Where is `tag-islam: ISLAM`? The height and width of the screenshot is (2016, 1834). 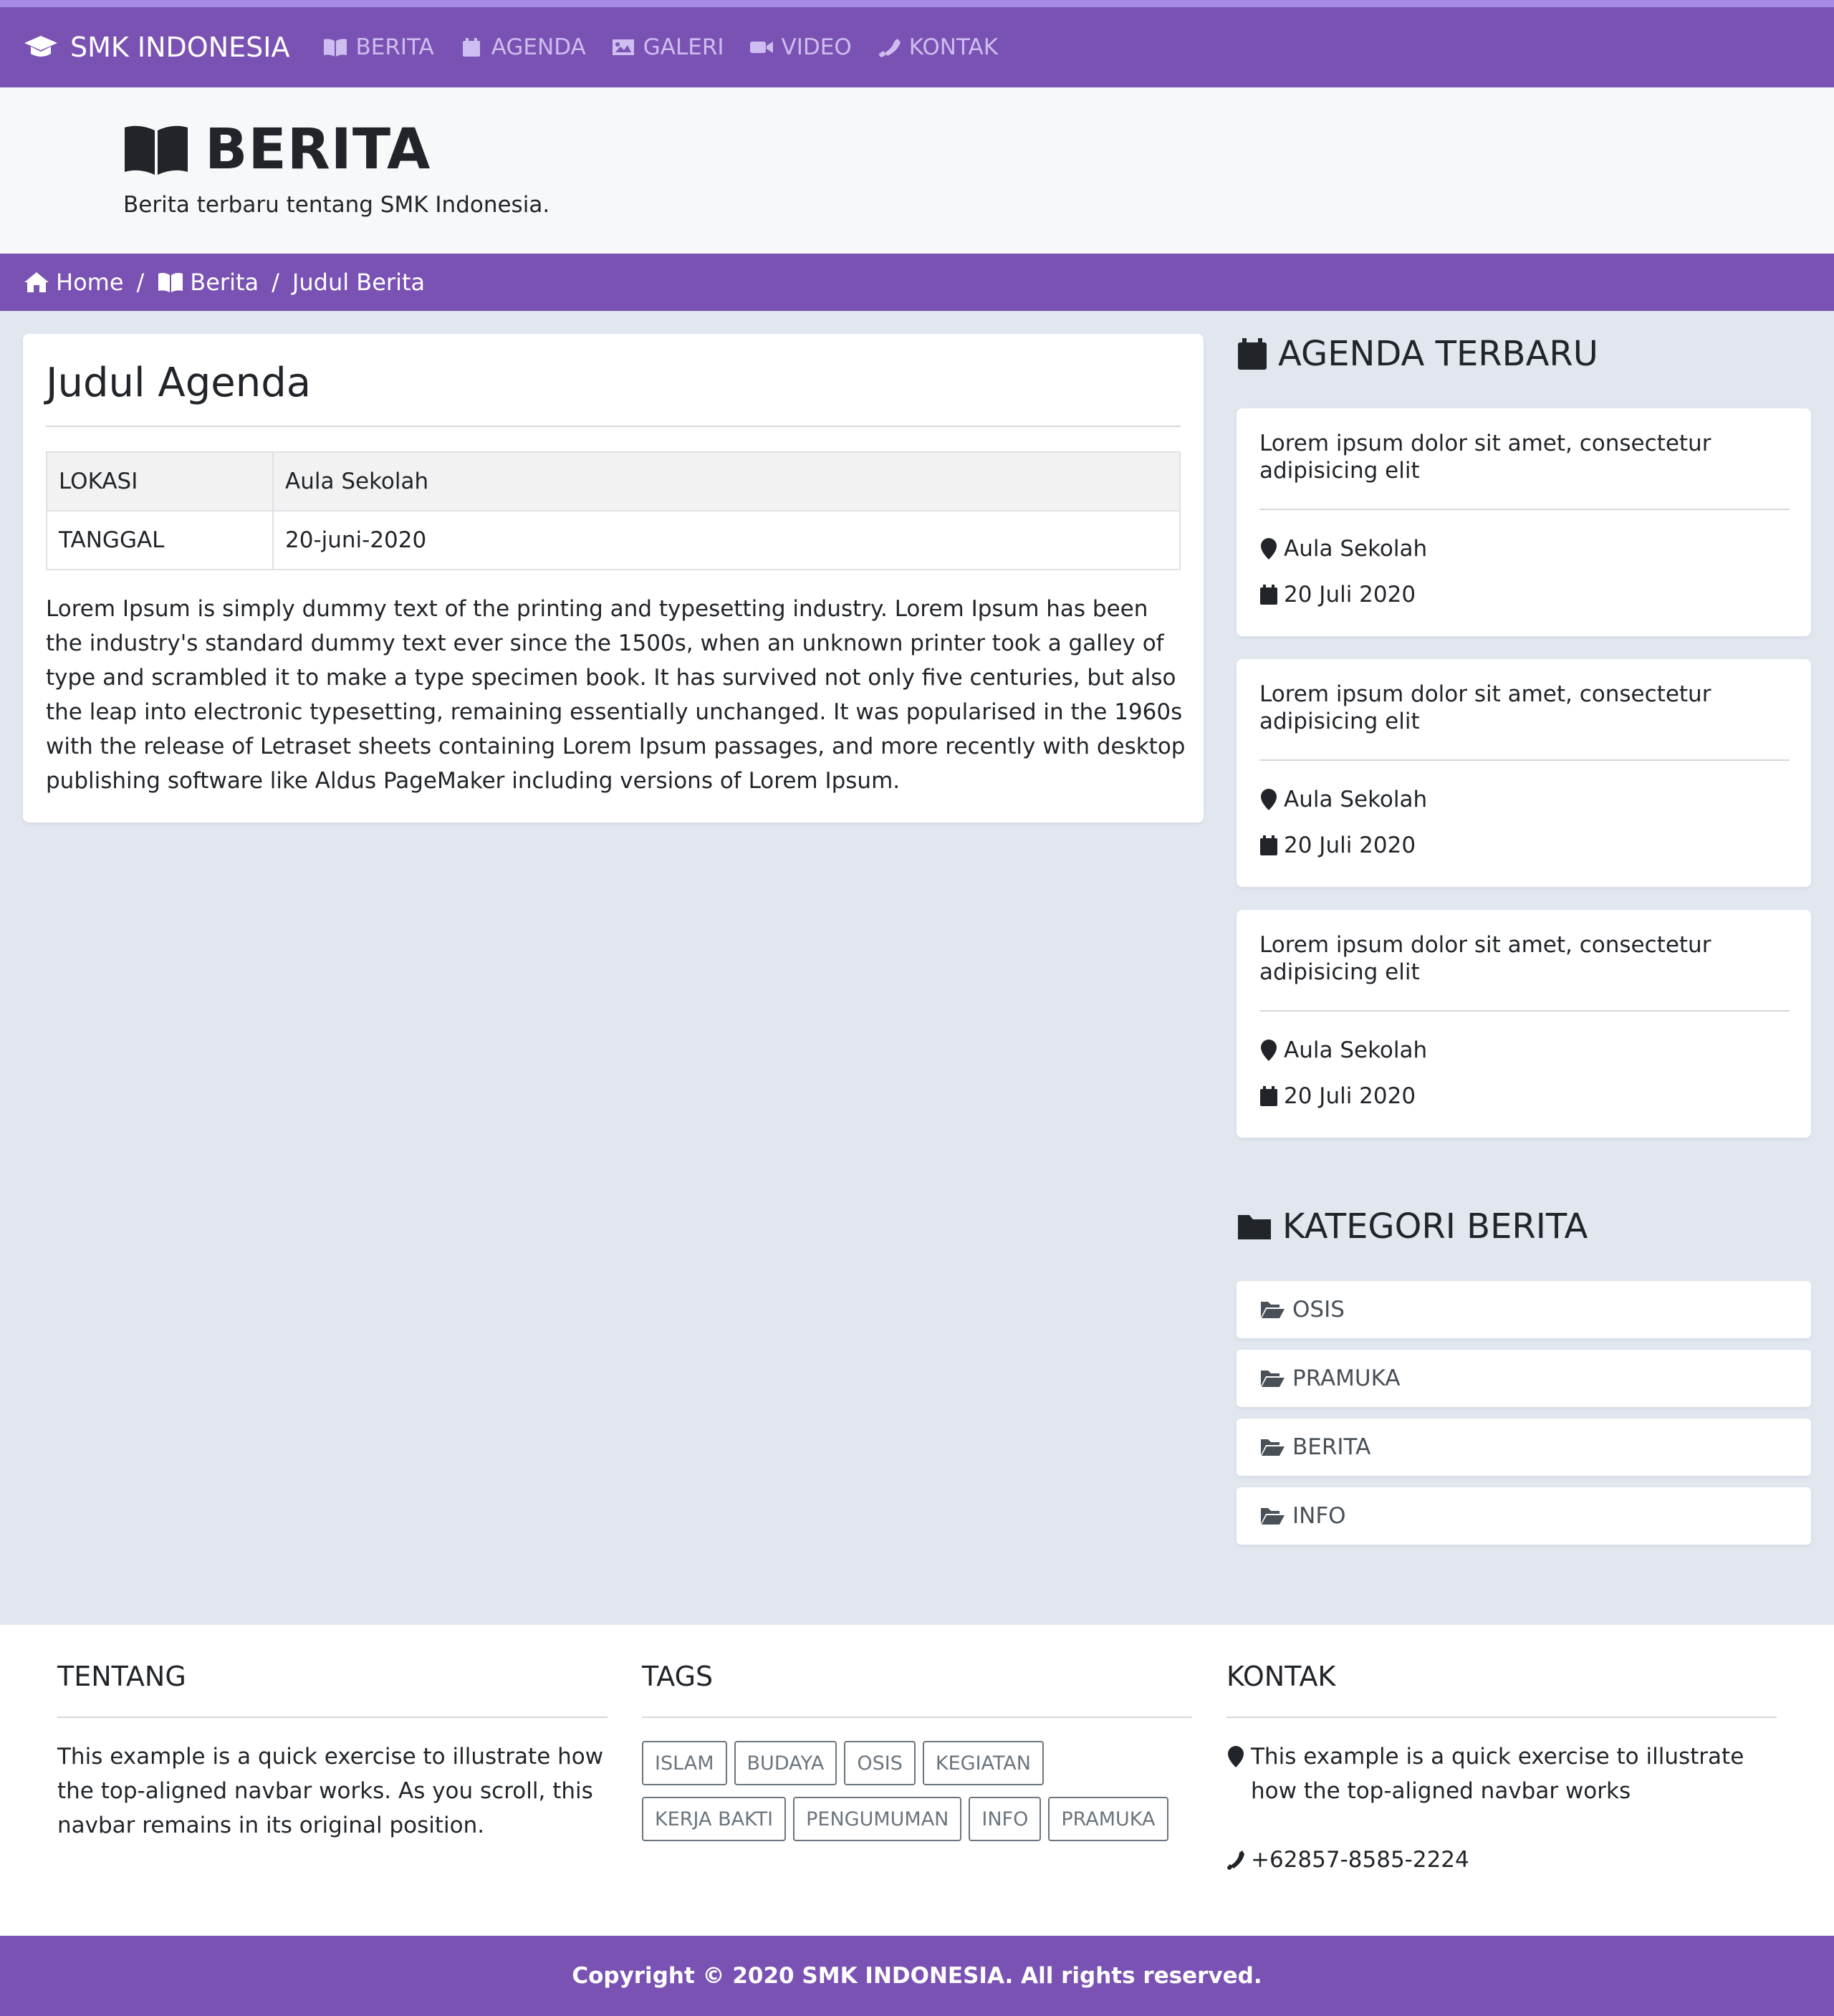
tag-islam: ISLAM is located at coordinates (684, 1763).